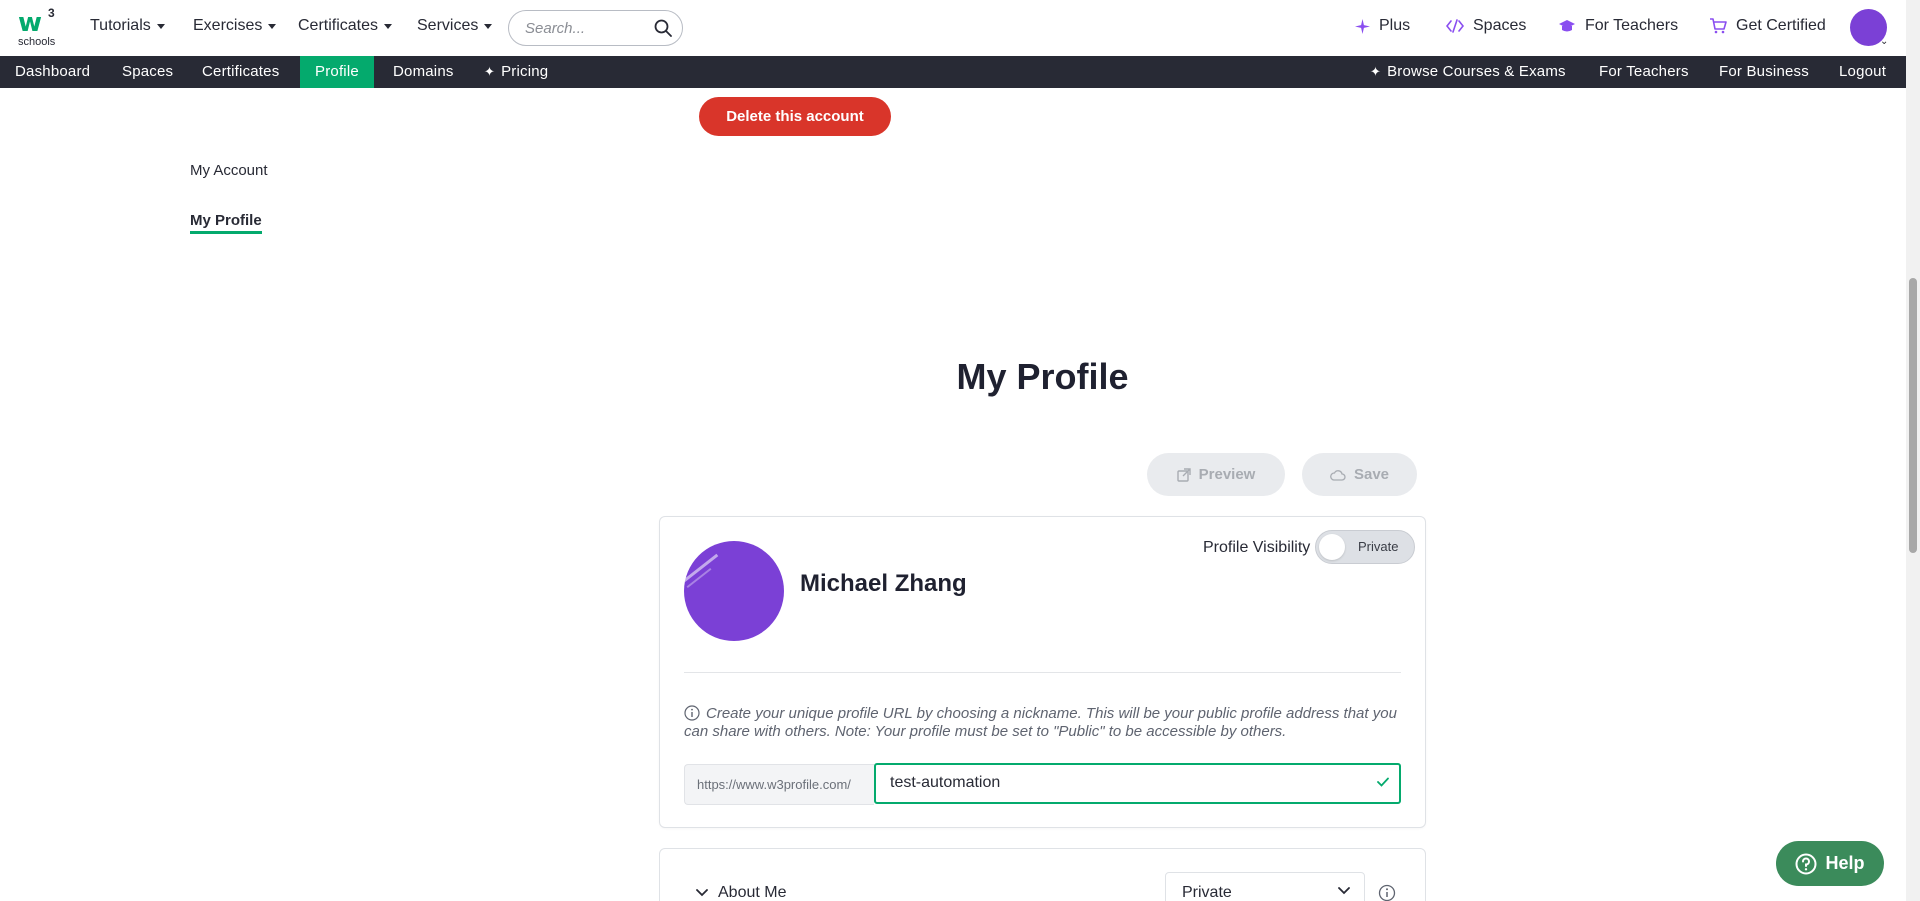 The width and height of the screenshot is (1920, 901). Describe the element at coordinates (1500, 25) in the screenshot. I see `spaces-label: Spaces` at that location.